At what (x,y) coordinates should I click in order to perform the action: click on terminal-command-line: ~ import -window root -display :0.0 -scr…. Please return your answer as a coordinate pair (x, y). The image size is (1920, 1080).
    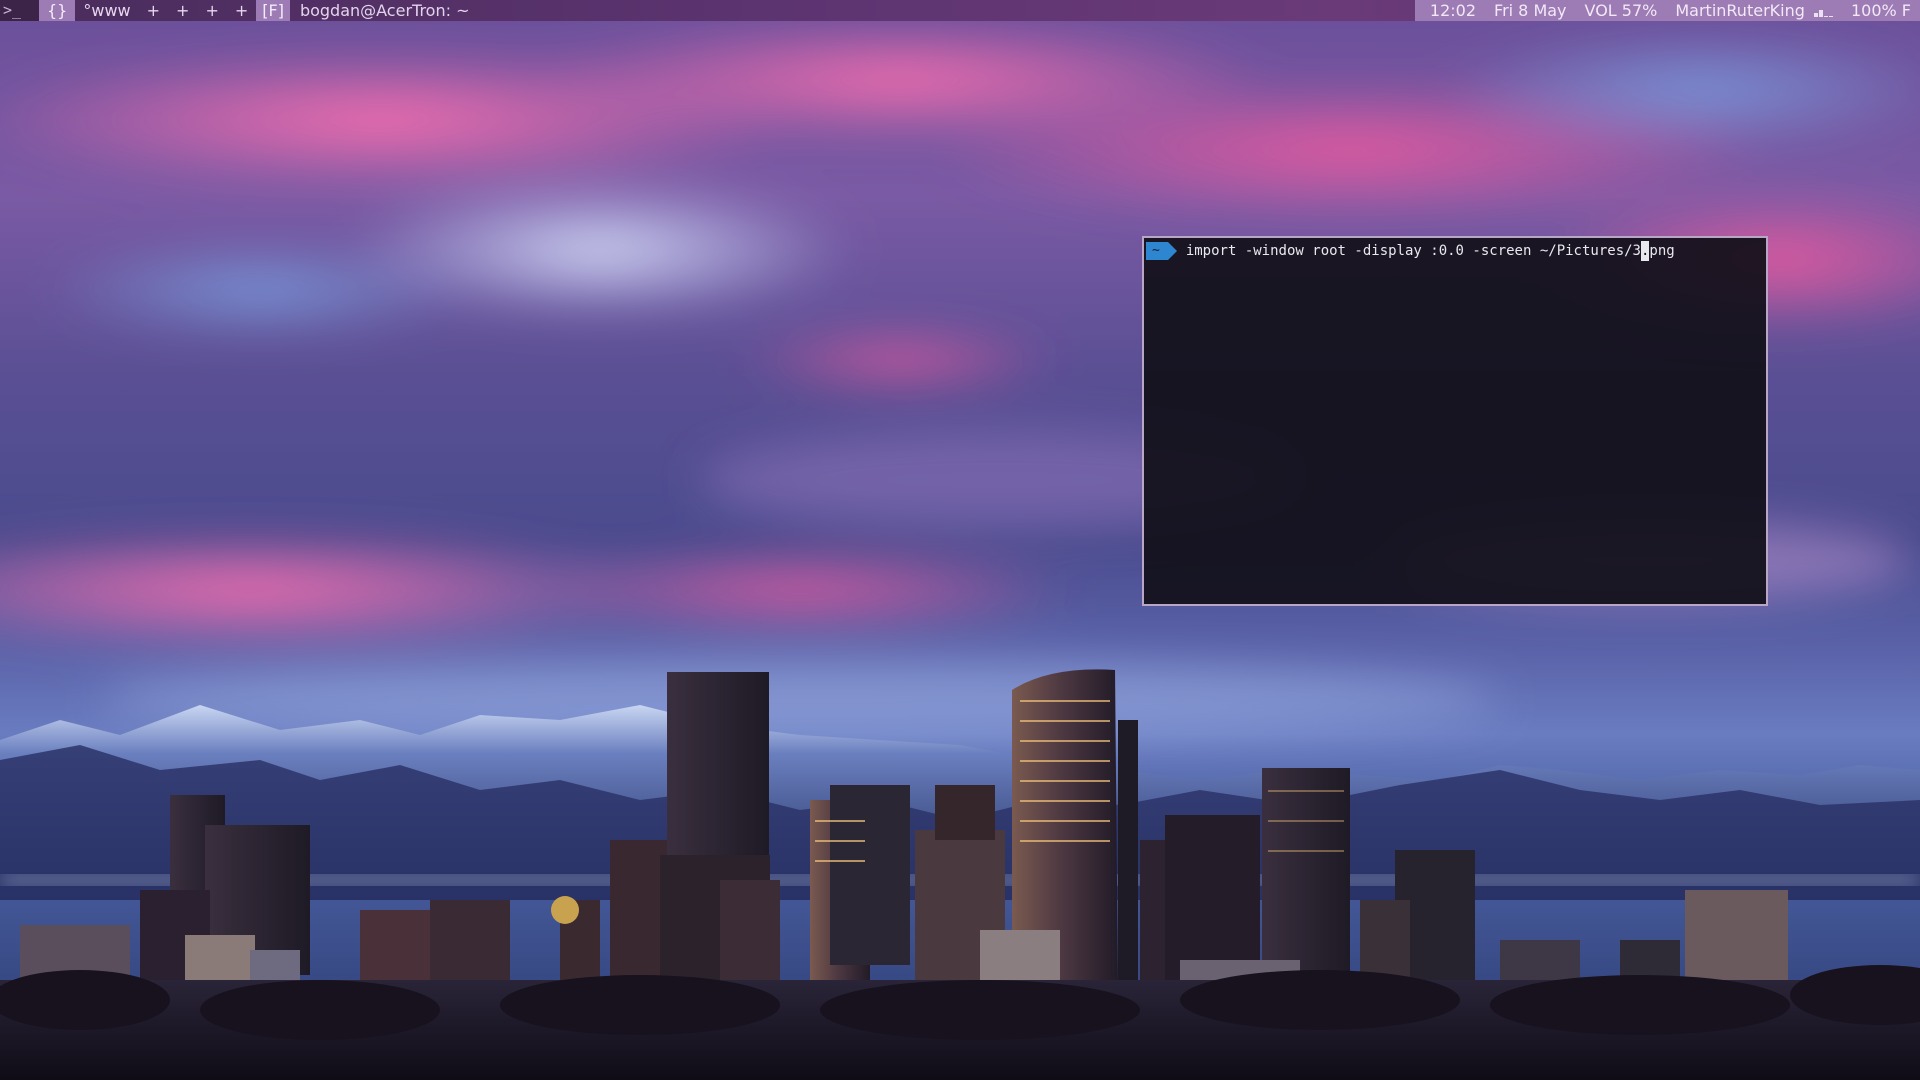
    Looking at the image, I should click on (1410, 251).